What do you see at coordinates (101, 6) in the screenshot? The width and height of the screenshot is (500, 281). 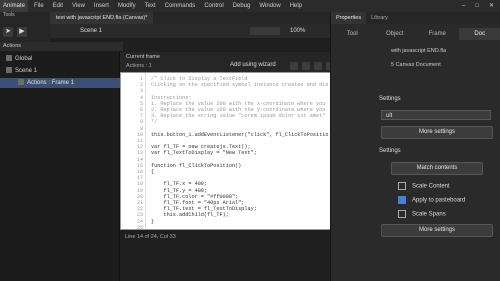 I see `menu-insert: Insert` at bounding box center [101, 6].